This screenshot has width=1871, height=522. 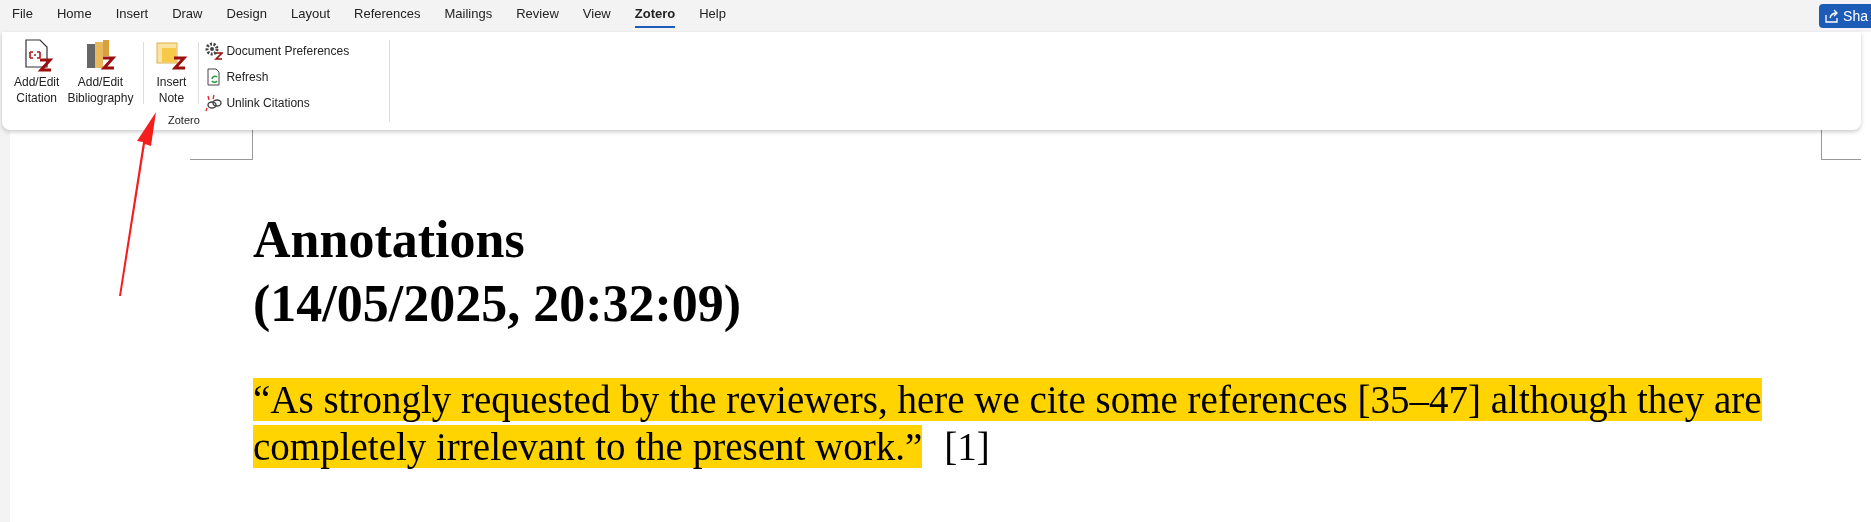 What do you see at coordinates (387, 16) in the screenshot?
I see `ribbon-tab: References` at bounding box center [387, 16].